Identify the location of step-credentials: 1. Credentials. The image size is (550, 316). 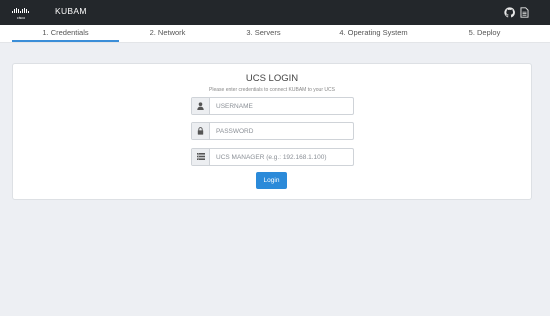
(65, 32).